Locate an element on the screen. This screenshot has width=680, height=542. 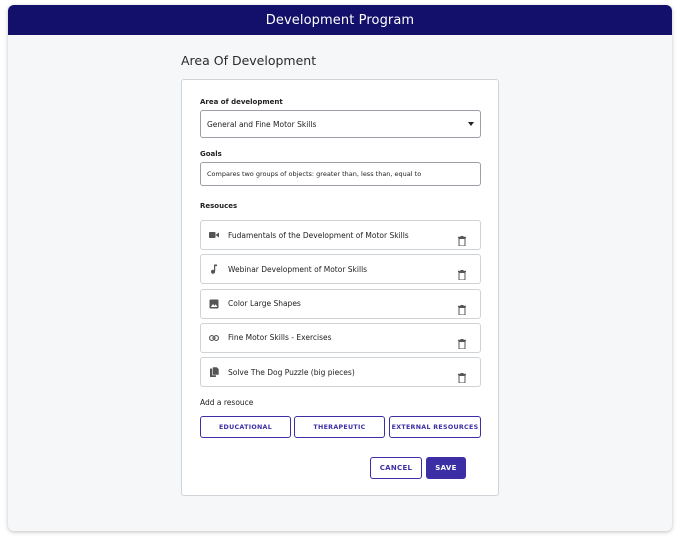
area-select: General and Fine Motor Skills is located at coordinates (340, 124).